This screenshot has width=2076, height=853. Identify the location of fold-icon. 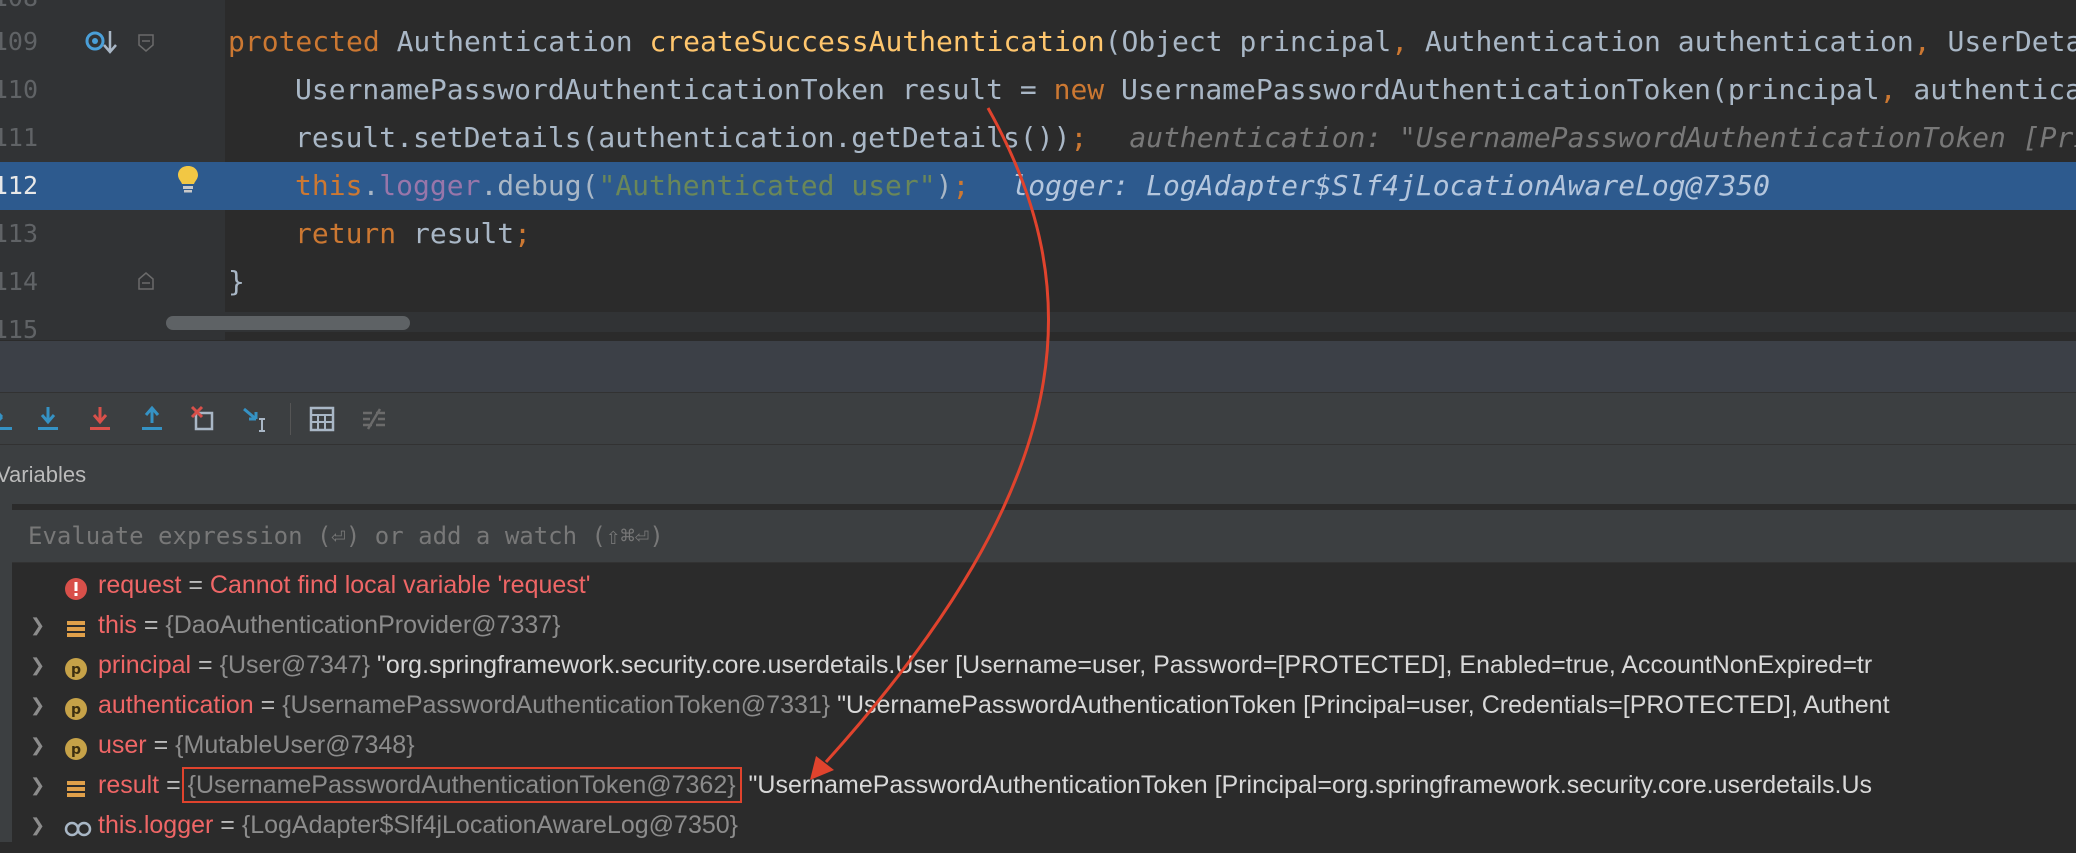
(146, 43).